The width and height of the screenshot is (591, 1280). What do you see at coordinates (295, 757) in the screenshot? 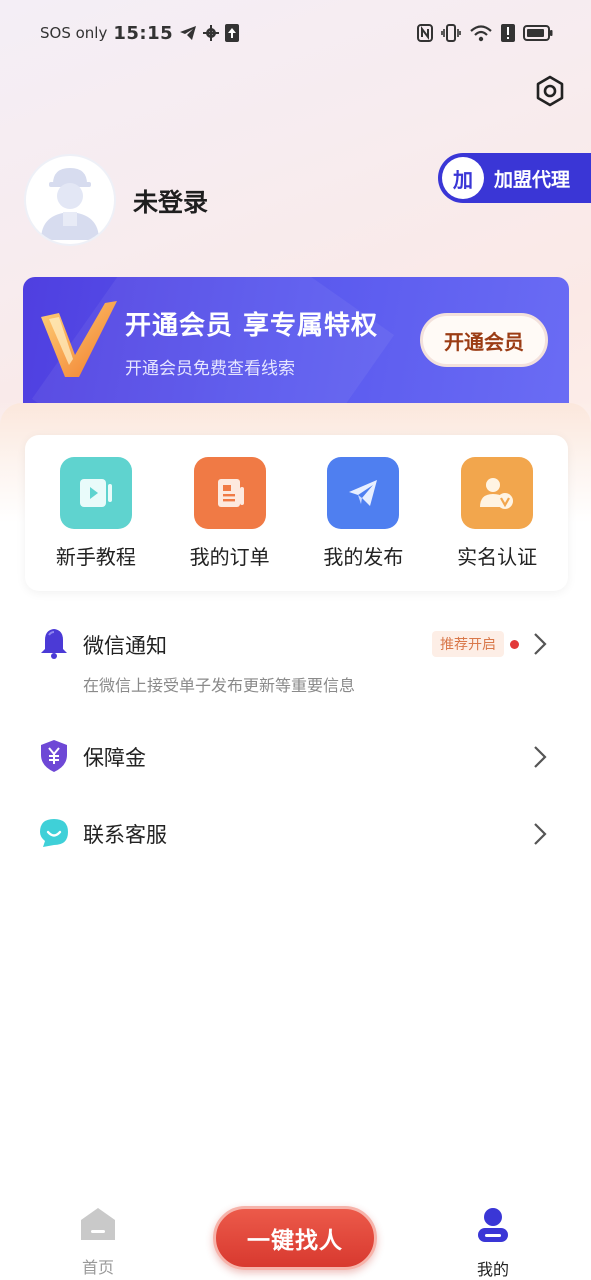
I see `menu-item-deposit: 保障金` at bounding box center [295, 757].